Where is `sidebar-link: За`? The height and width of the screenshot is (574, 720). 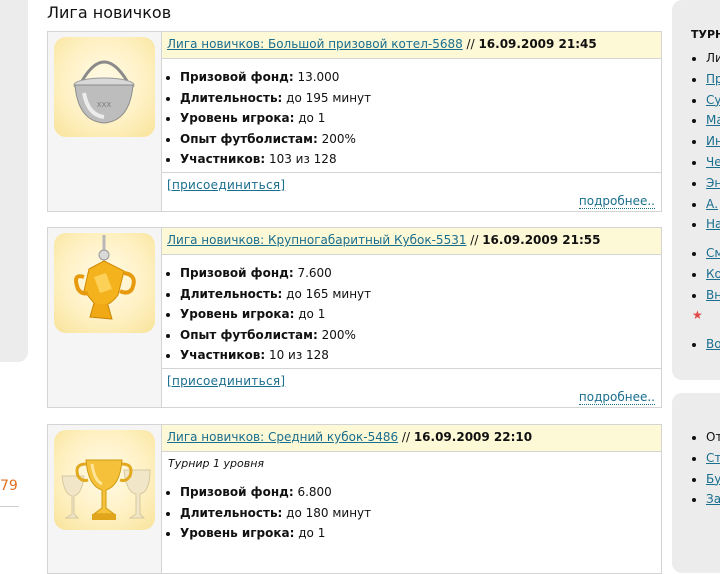 sidebar-link: За is located at coordinates (713, 499).